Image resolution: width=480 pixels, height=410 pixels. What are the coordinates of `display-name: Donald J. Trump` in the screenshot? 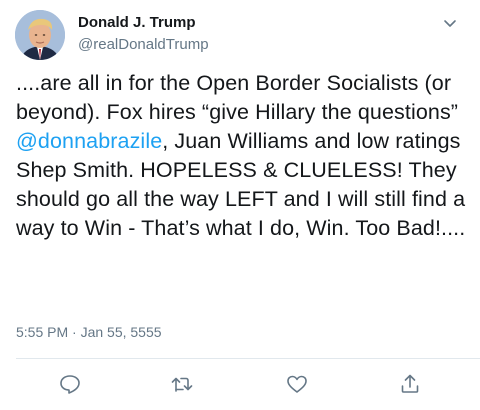 It's located at (143, 23).